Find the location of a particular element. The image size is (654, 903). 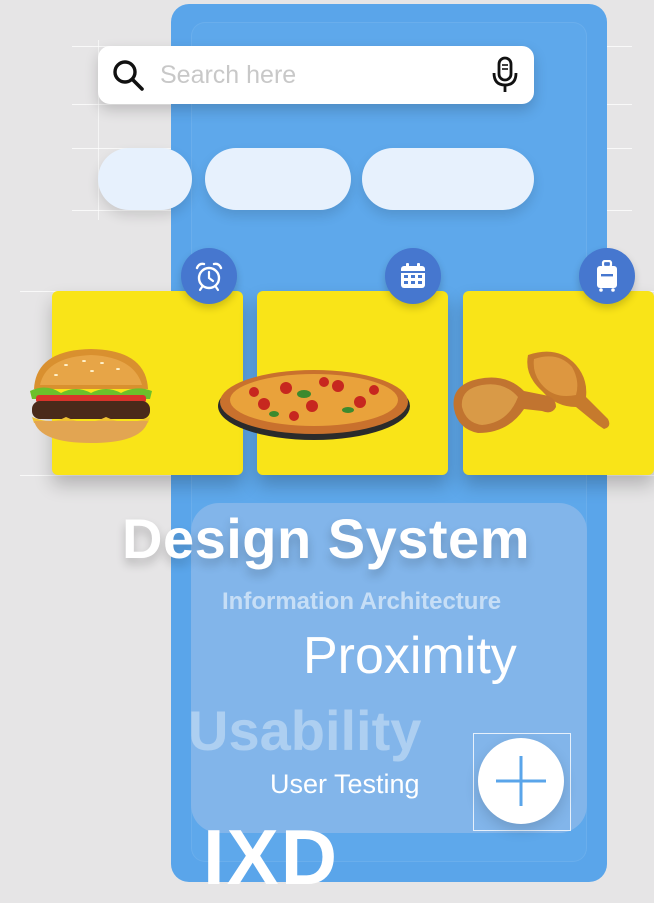

luggage-icon is located at coordinates (607, 276).